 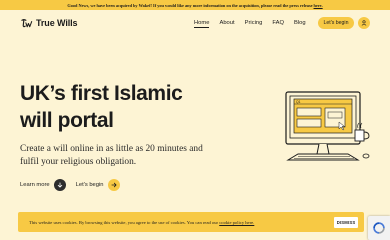 What do you see at coordinates (35, 185) in the screenshot?
I see `learn-more-label: Learn more` at bounding box center [35, 185].